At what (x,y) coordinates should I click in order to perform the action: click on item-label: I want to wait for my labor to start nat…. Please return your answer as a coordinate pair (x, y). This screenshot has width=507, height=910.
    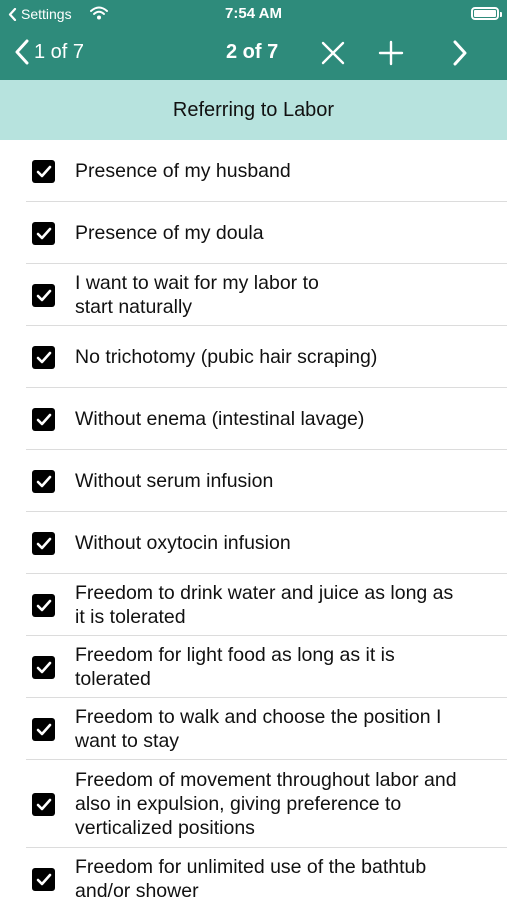
    Looking at the image, I should click on (197, 295).